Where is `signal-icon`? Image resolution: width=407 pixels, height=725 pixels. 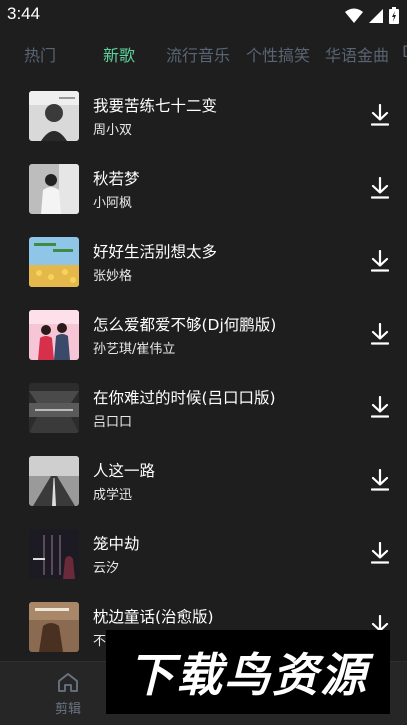
signal-icon is located at coordinates (376, 15).